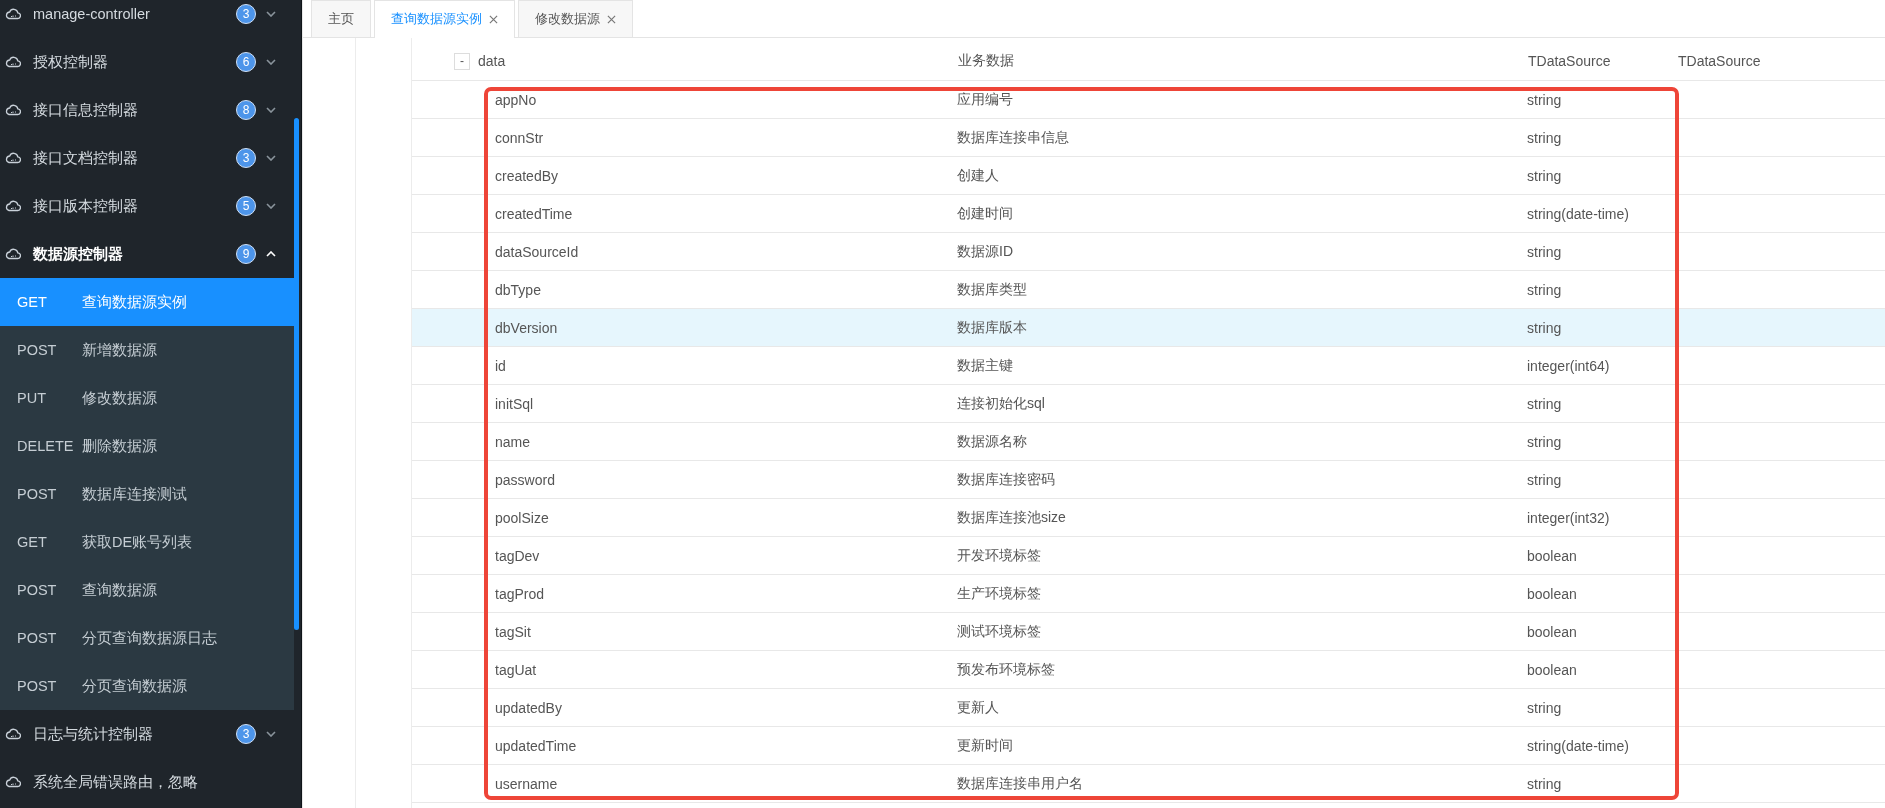 The image size is (1885, 808). I want to click on field-description: 预发布环境标签, so click(1006, 669).